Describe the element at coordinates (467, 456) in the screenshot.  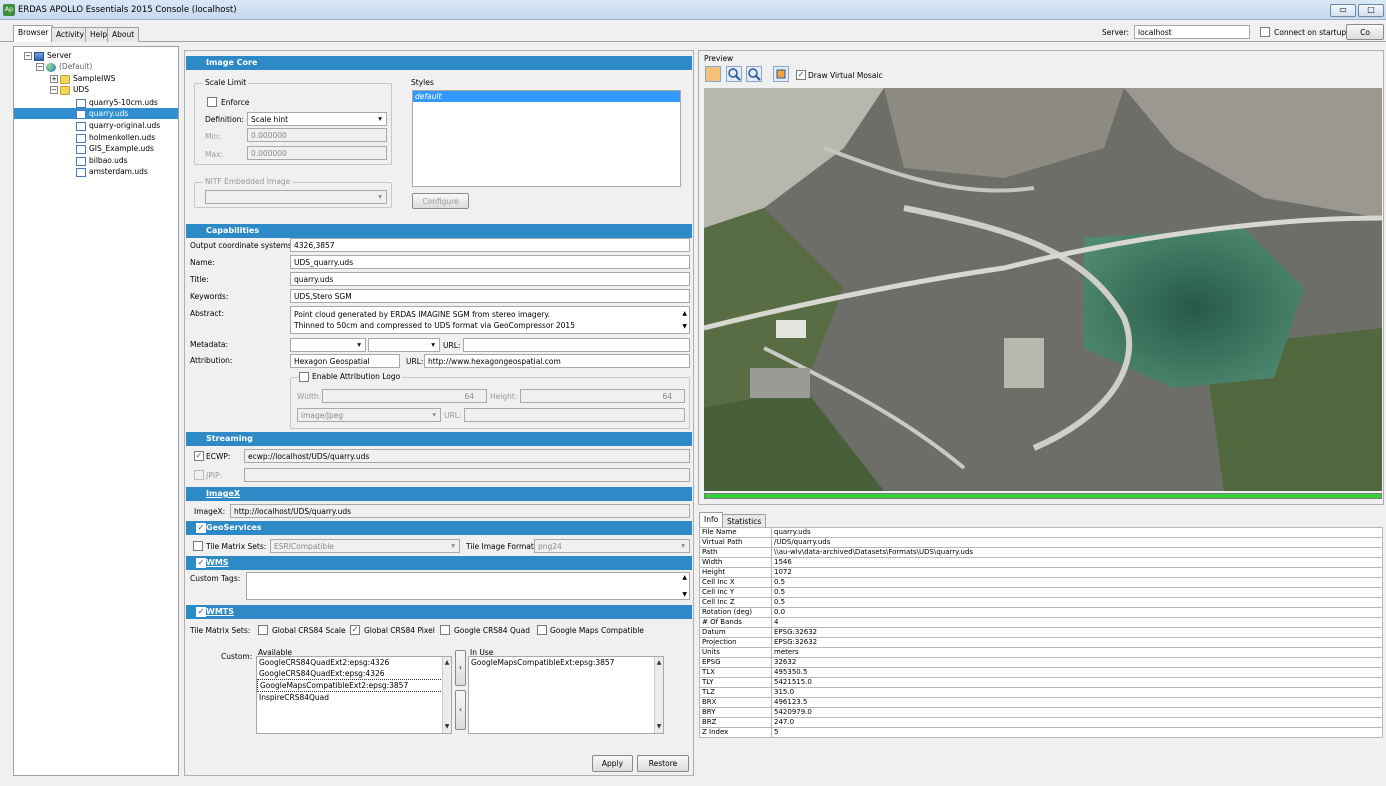
I see `ecwp-input: ecwp://localhost/UDS/quarry.uds` at that location.